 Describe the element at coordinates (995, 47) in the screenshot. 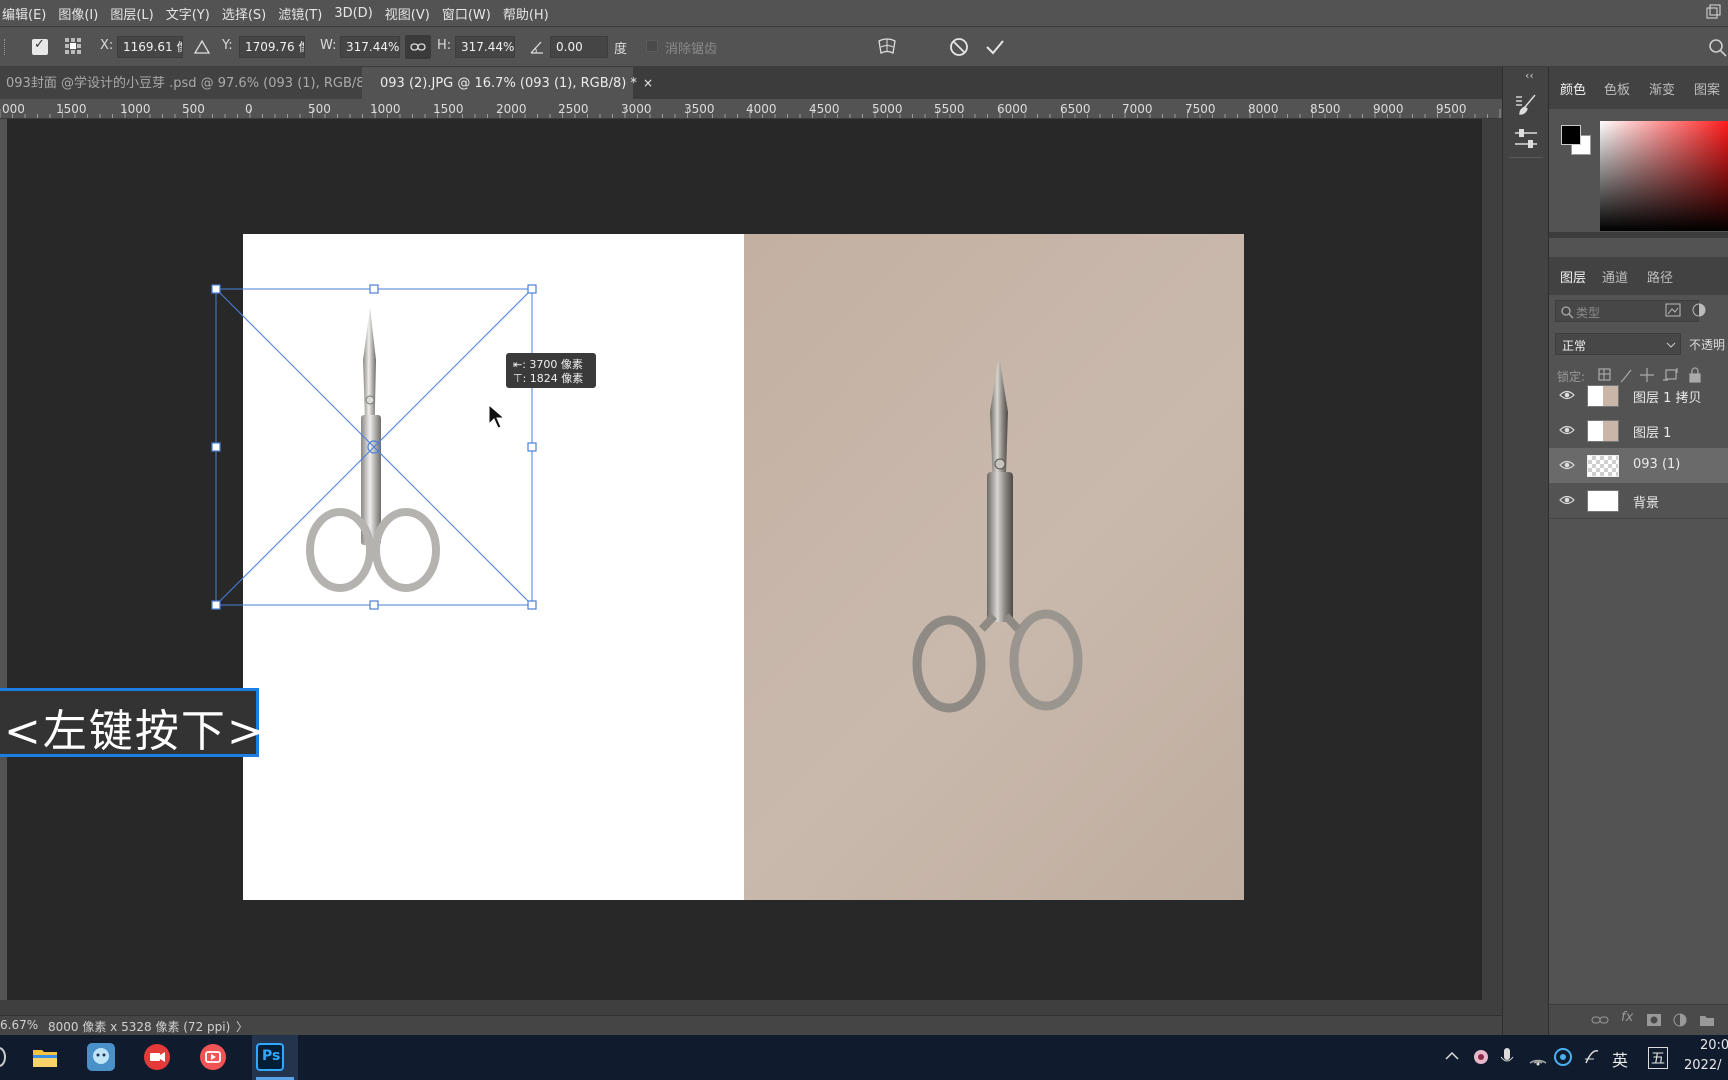

I see `commit-transform-icon` at that location.